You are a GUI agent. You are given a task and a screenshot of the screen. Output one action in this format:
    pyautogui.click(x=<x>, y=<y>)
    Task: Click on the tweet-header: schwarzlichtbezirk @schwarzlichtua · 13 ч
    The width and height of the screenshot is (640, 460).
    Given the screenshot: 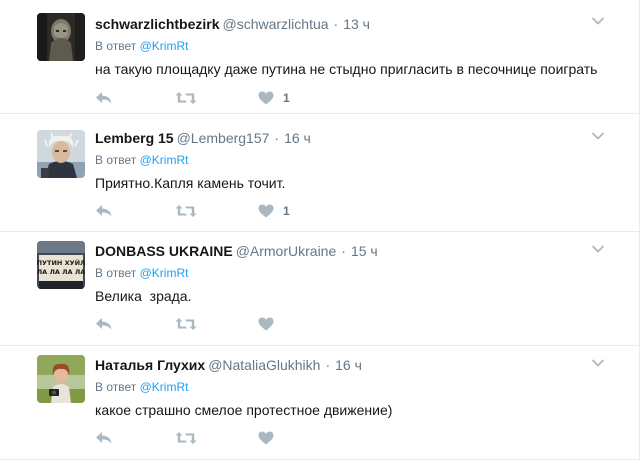 What is the action you would take?
    pyautogui.click(x=232, y=24)
    